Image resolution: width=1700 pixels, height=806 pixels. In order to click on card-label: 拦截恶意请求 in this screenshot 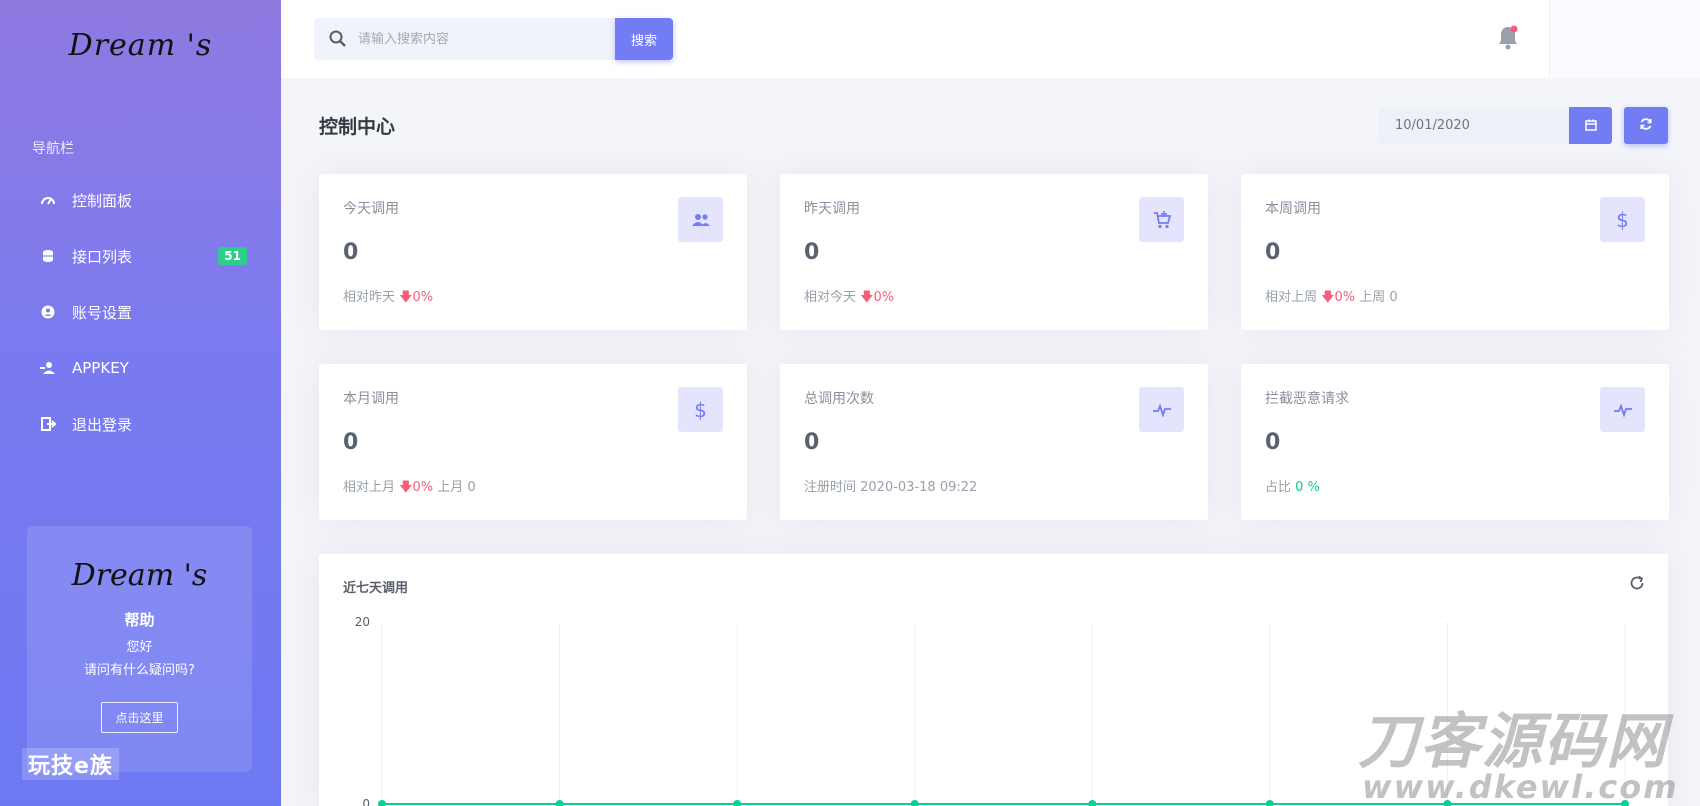, I will do `click(1307, 399)`.